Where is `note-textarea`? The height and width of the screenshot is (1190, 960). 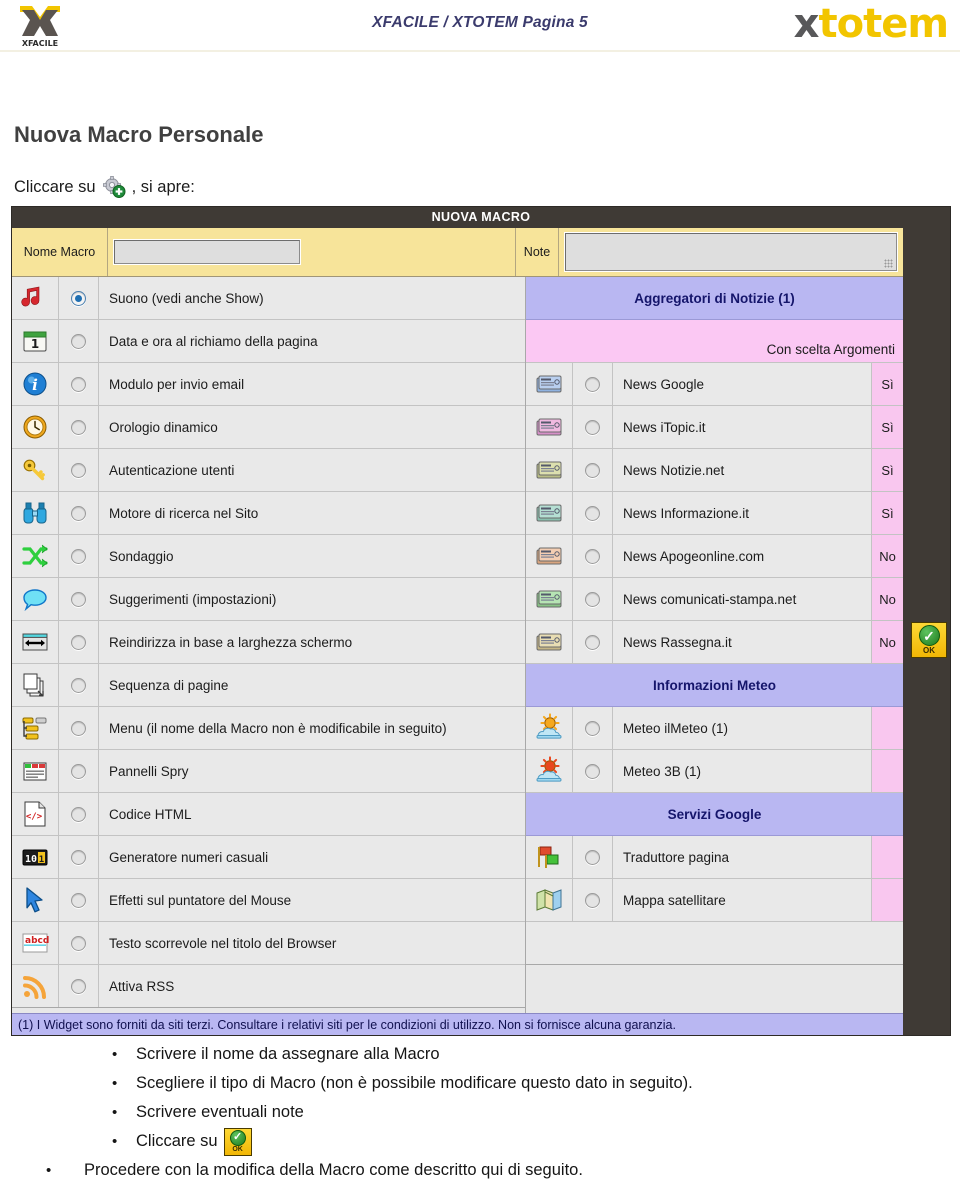 note-textarea is located at coordinates (731, 252).